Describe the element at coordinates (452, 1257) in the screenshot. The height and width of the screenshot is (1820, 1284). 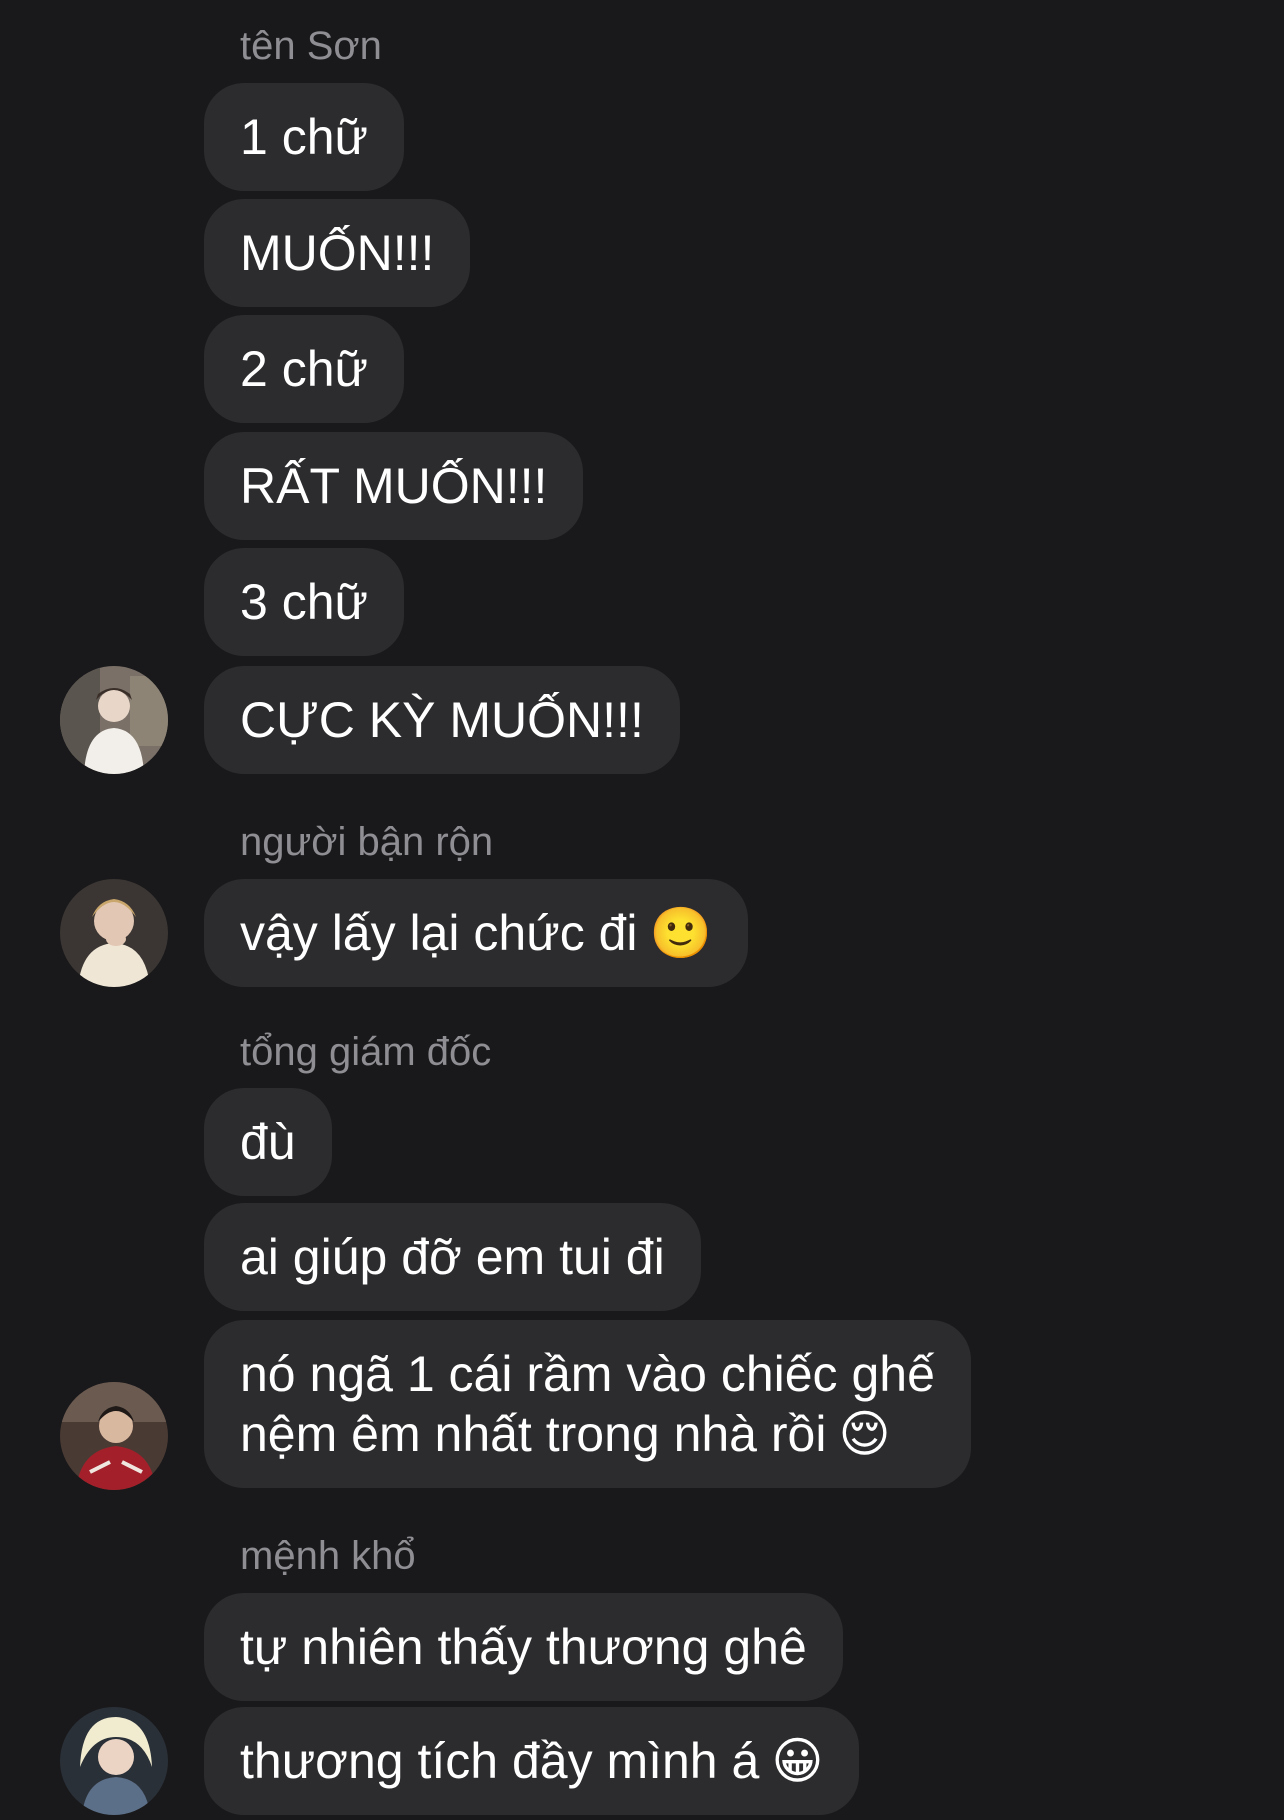
I see `message-bubble: ai giúp đỡ em tui đi` at that location.